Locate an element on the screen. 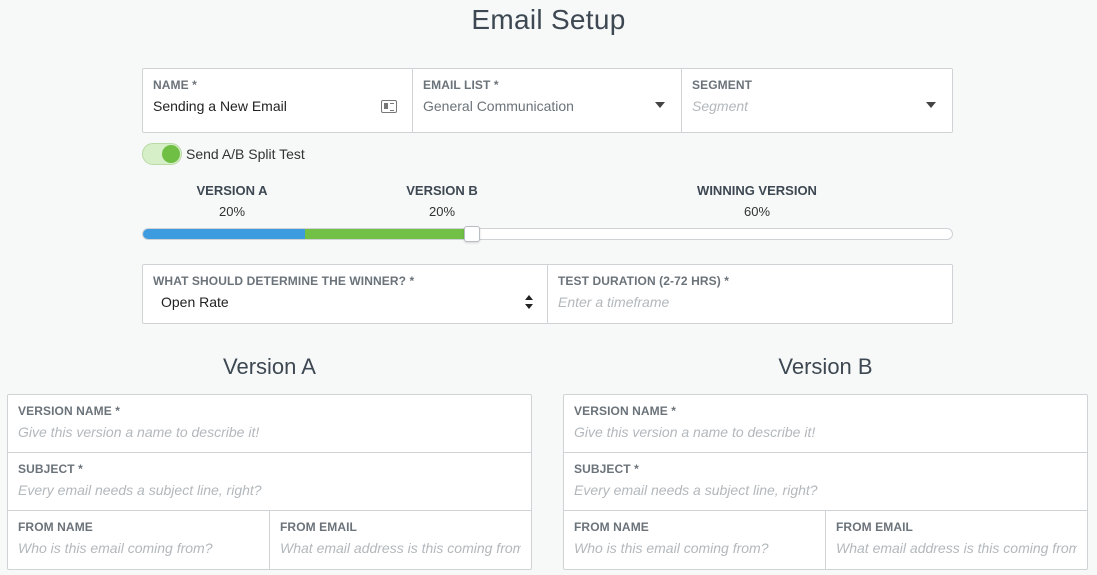 This screenshot has width=1097, height=575. test-duration-input is located at coordinates (750, 302).